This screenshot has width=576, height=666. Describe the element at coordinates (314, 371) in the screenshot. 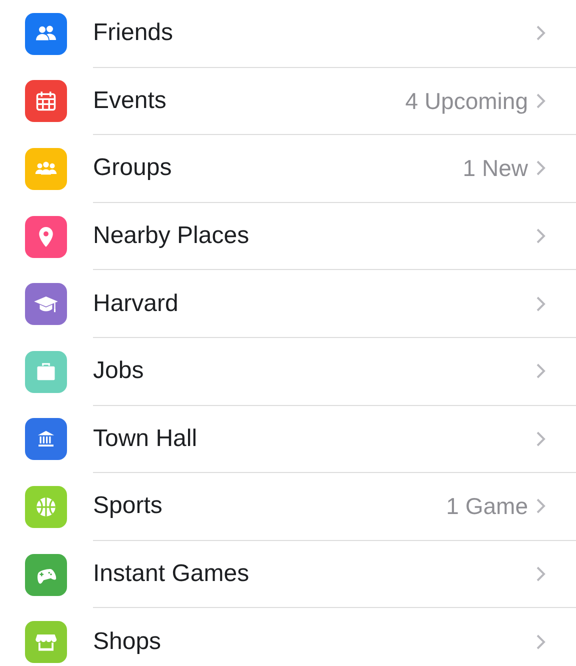

I see `menu-item: Jobs` at that location.